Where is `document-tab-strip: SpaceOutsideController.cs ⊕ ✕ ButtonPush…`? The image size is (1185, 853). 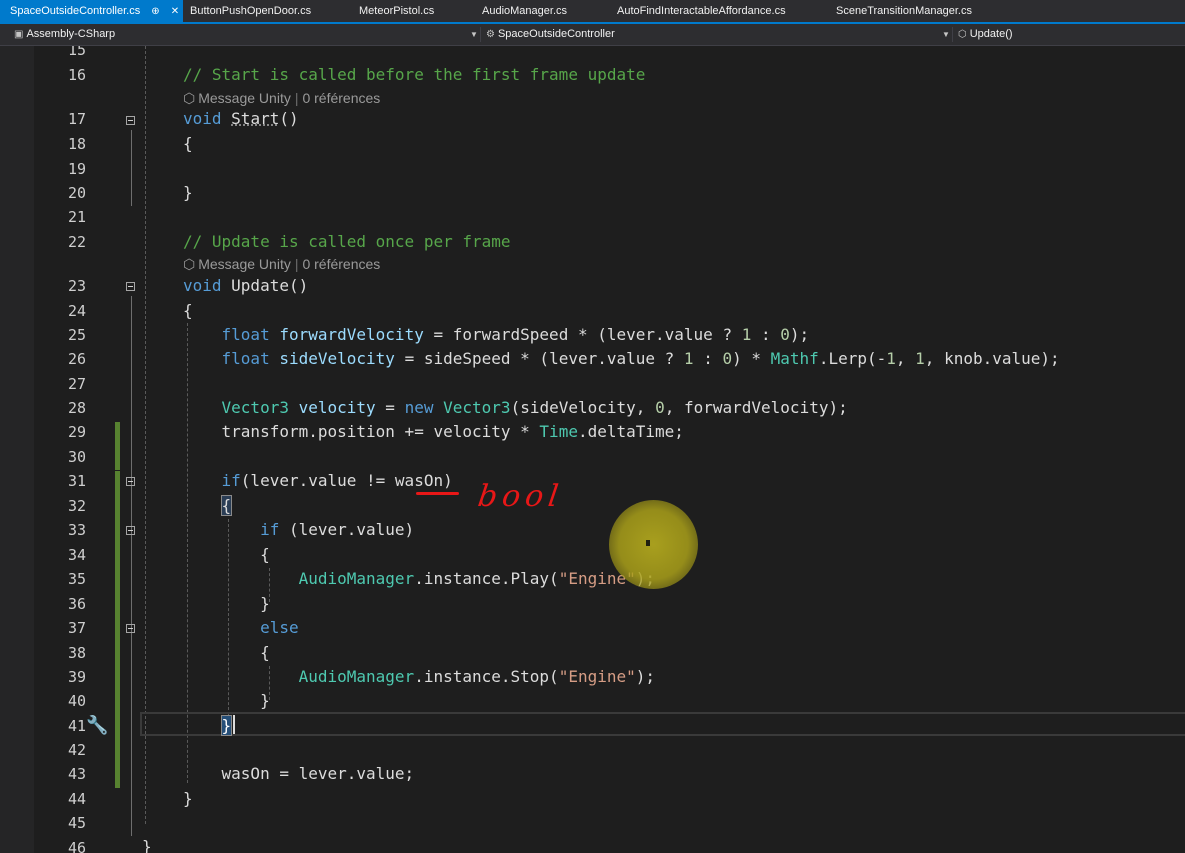 document-tab-strip: SpaceOutsideController.cs ⊕ ✕ ButtonPush… is located at coordinates (592, 12).